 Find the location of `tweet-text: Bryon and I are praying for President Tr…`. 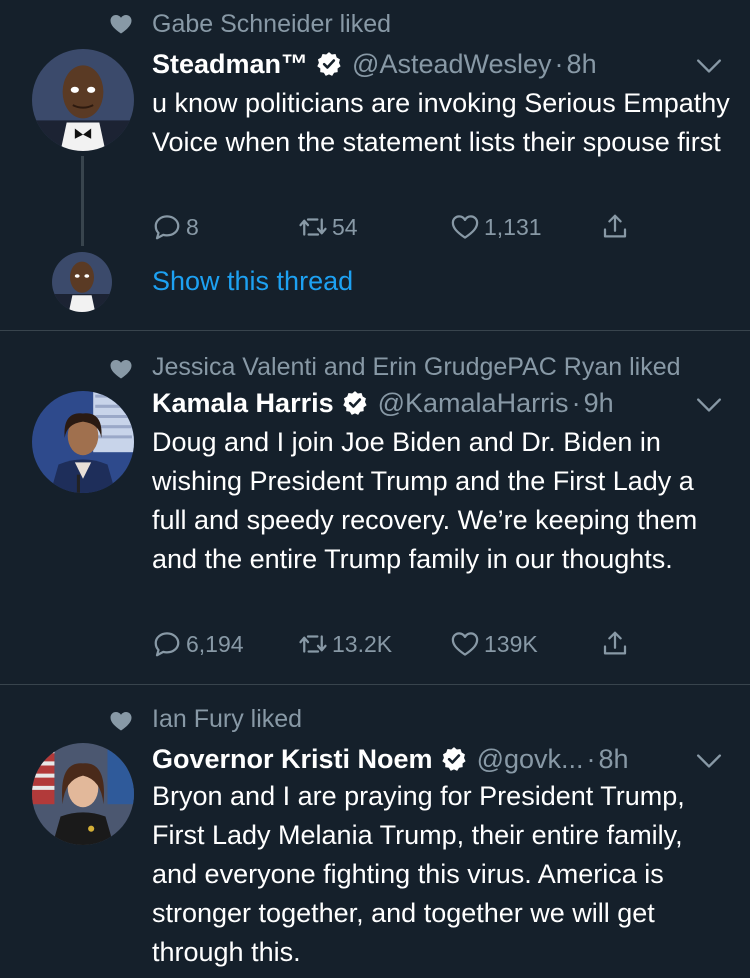

tweet-text: Bryon and I are praying for President Tr… is located at coordinates (418, 874).